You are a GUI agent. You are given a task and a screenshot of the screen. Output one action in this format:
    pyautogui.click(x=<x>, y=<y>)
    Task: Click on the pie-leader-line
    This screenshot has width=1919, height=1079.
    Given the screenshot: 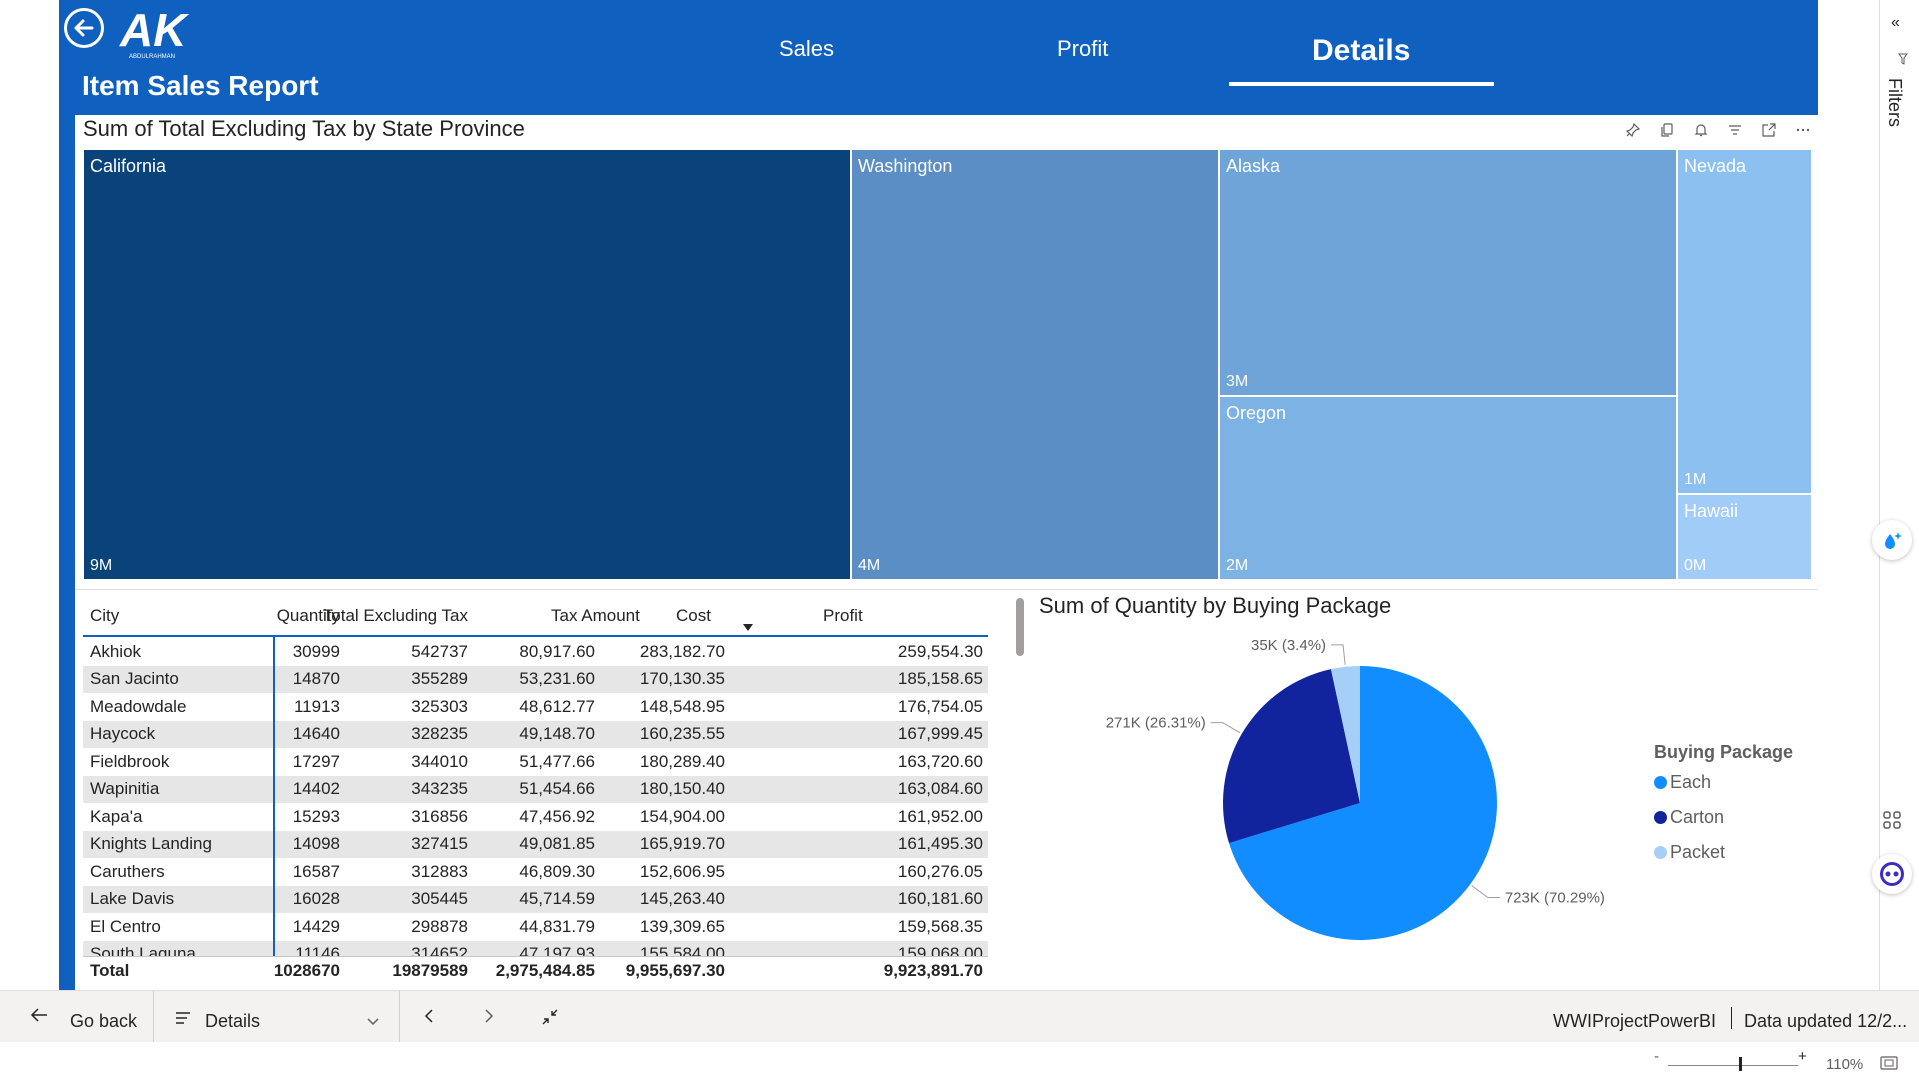 What is the action you would take?
    pyautogui.click(x=1338, y=654)
    